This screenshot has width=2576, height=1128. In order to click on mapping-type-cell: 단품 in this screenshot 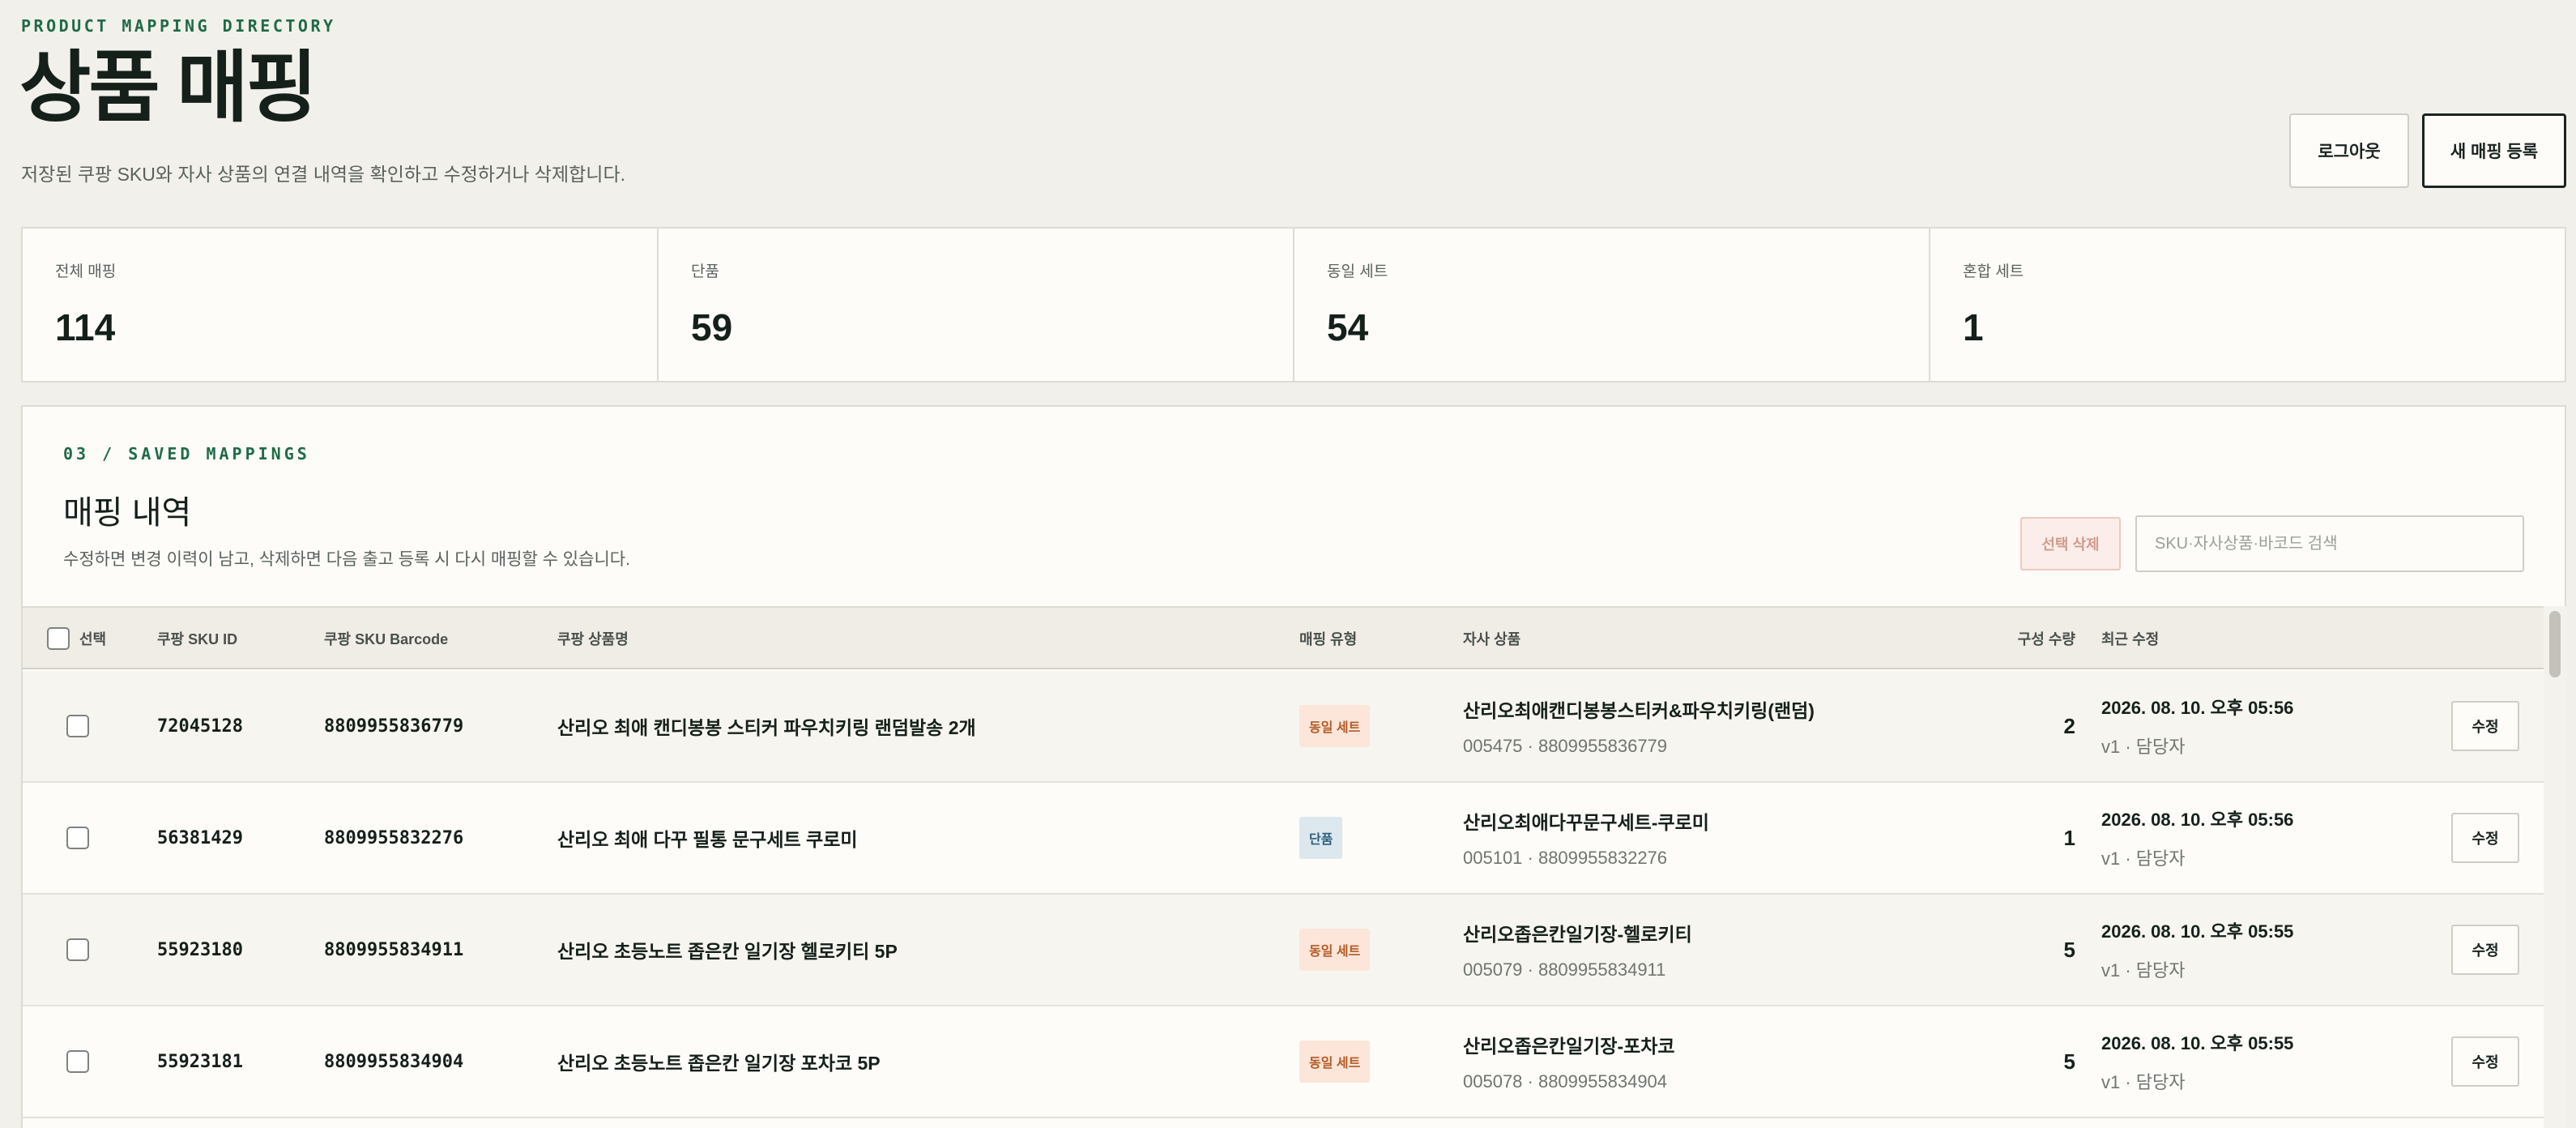, I will do `click(1321, 838)`.